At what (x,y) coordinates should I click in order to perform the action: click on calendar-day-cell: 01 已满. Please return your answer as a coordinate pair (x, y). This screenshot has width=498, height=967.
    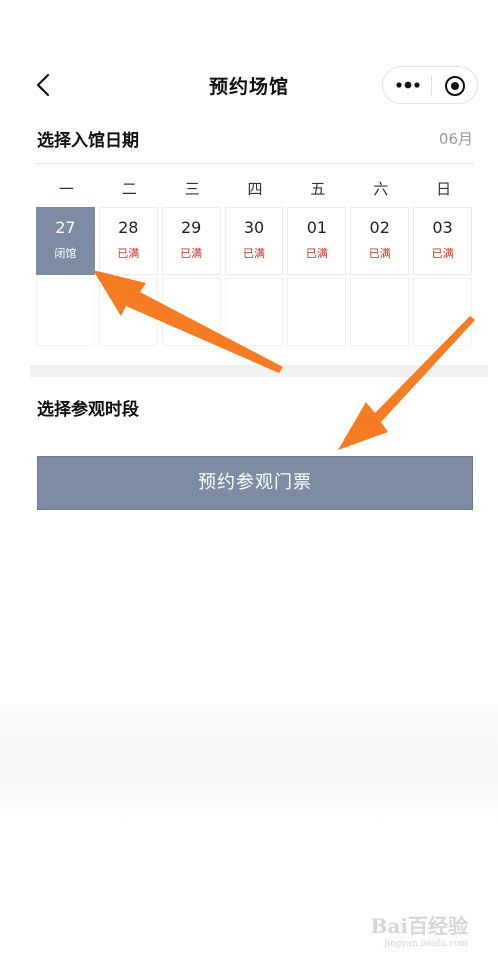
    Looking at the image, I should click on (317, 241).